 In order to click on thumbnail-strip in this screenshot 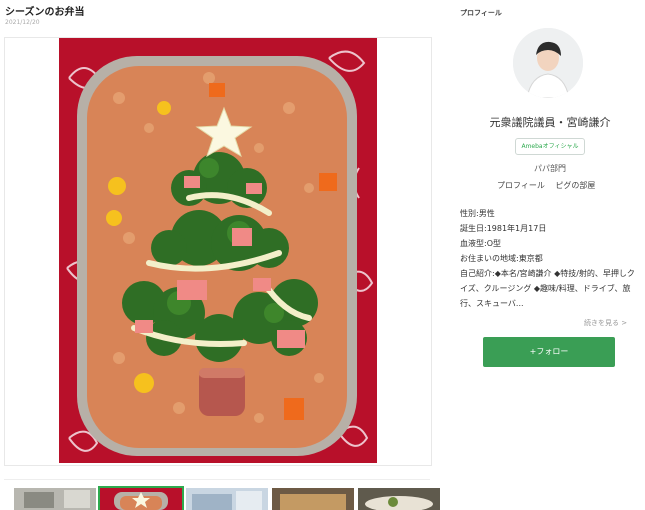, I will do `click(222, 494)`.